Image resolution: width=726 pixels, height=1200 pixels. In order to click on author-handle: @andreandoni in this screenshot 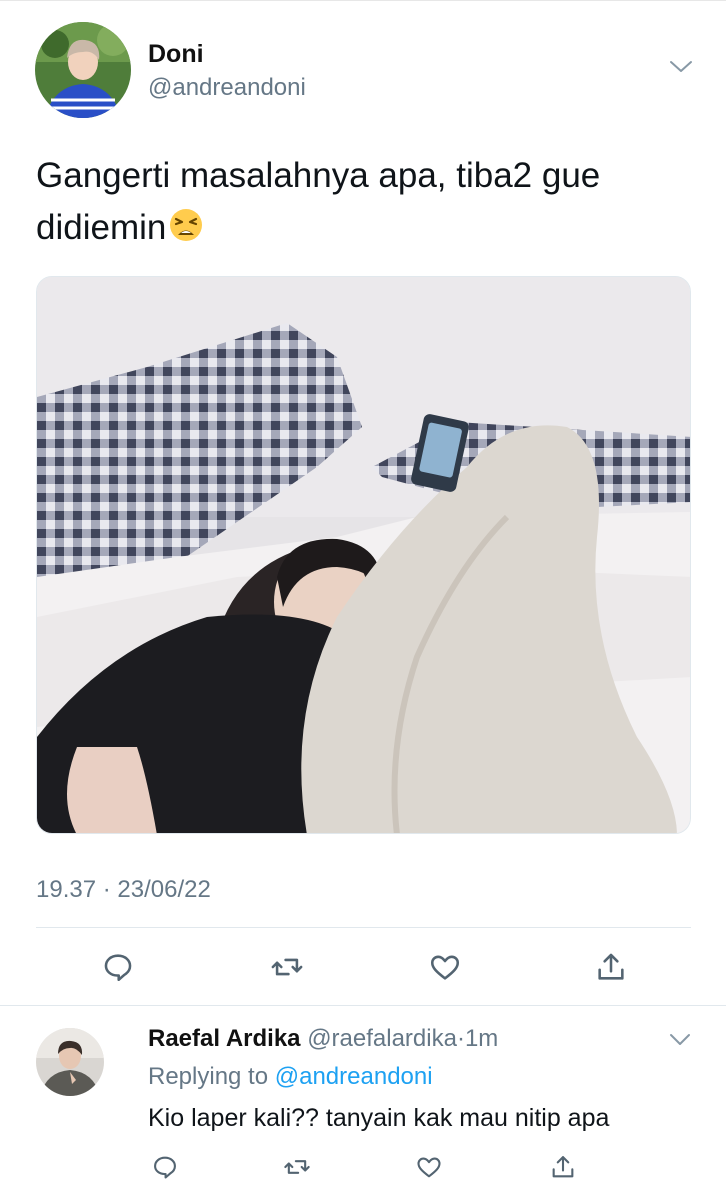, I will do `click(227, 88)`.